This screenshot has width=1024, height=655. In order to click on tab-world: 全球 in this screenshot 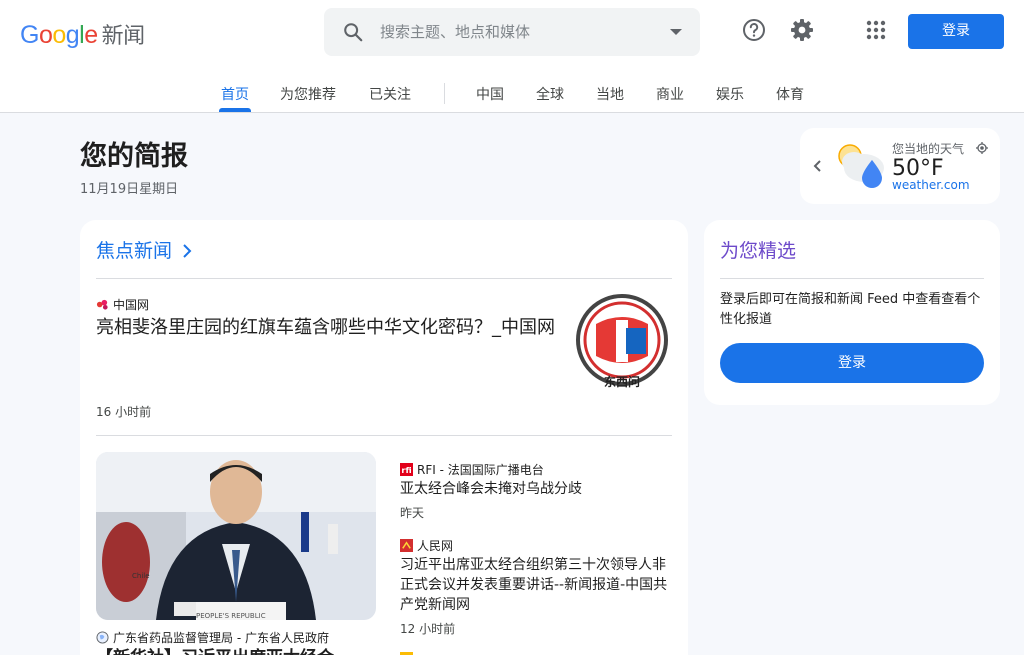, I will do `click(550, 98)`.